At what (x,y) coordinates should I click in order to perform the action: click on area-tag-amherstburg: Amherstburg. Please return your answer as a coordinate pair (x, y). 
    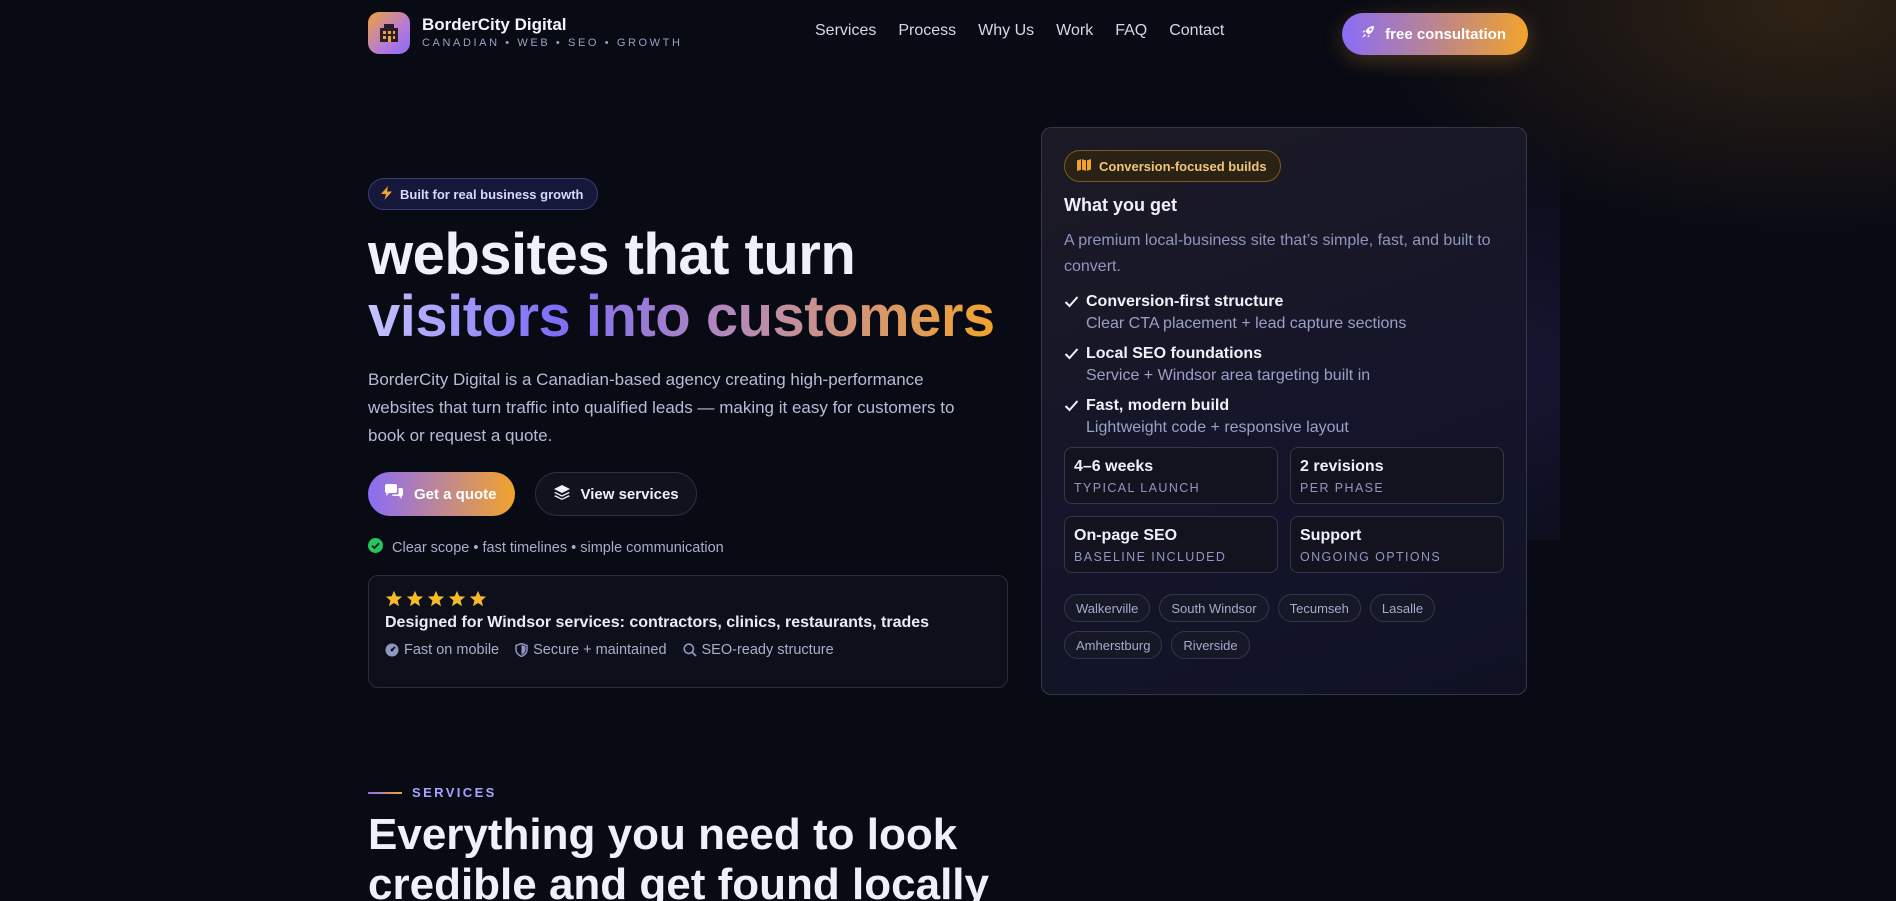
    Looking at the image, I should click on (1113, 645).